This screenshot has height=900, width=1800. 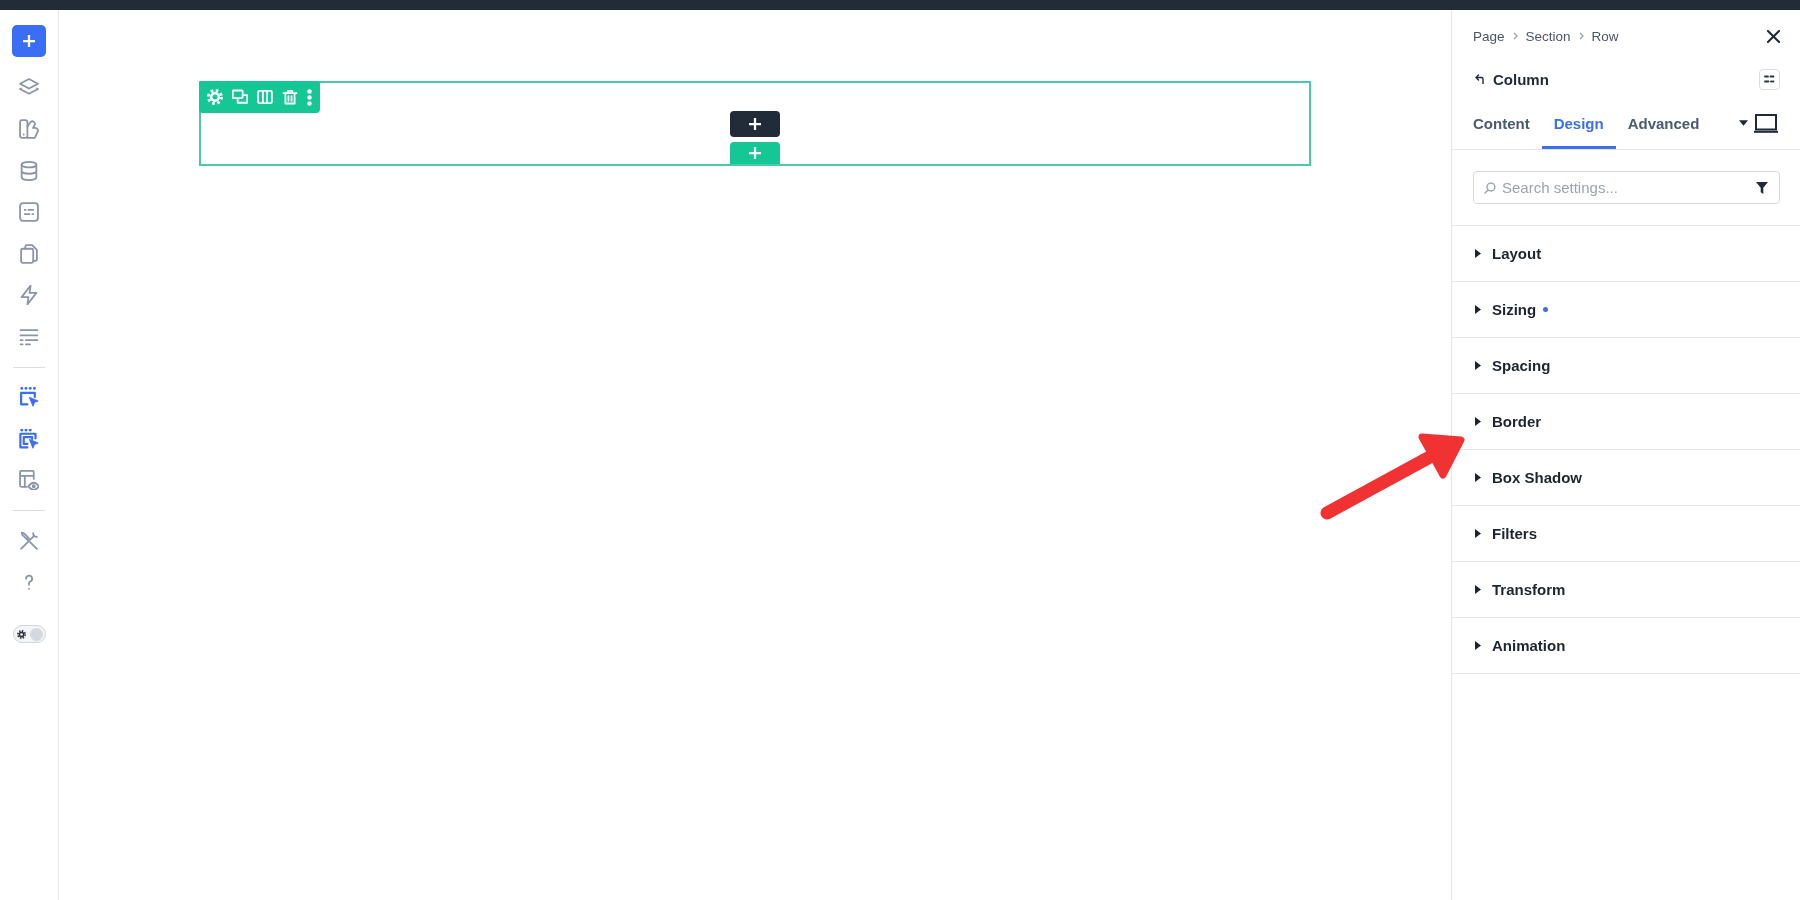 I want to click on add-row-button, so click(x=755, y=153).